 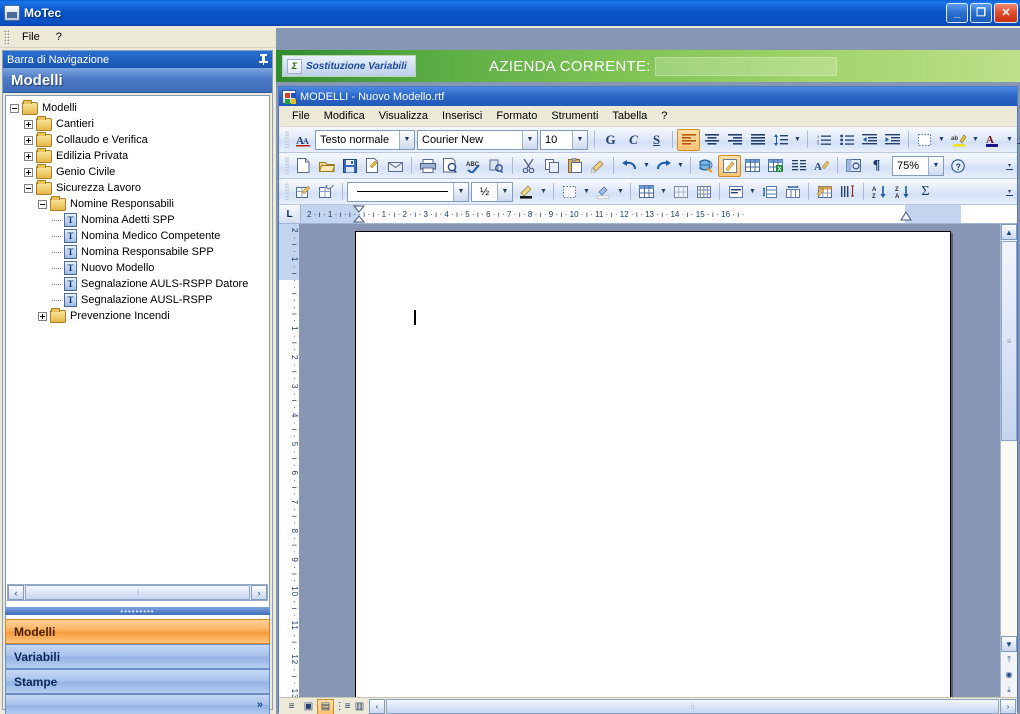 I want to click on tree-node: Sicurezza Lavoro, so click(x=138, y=187).